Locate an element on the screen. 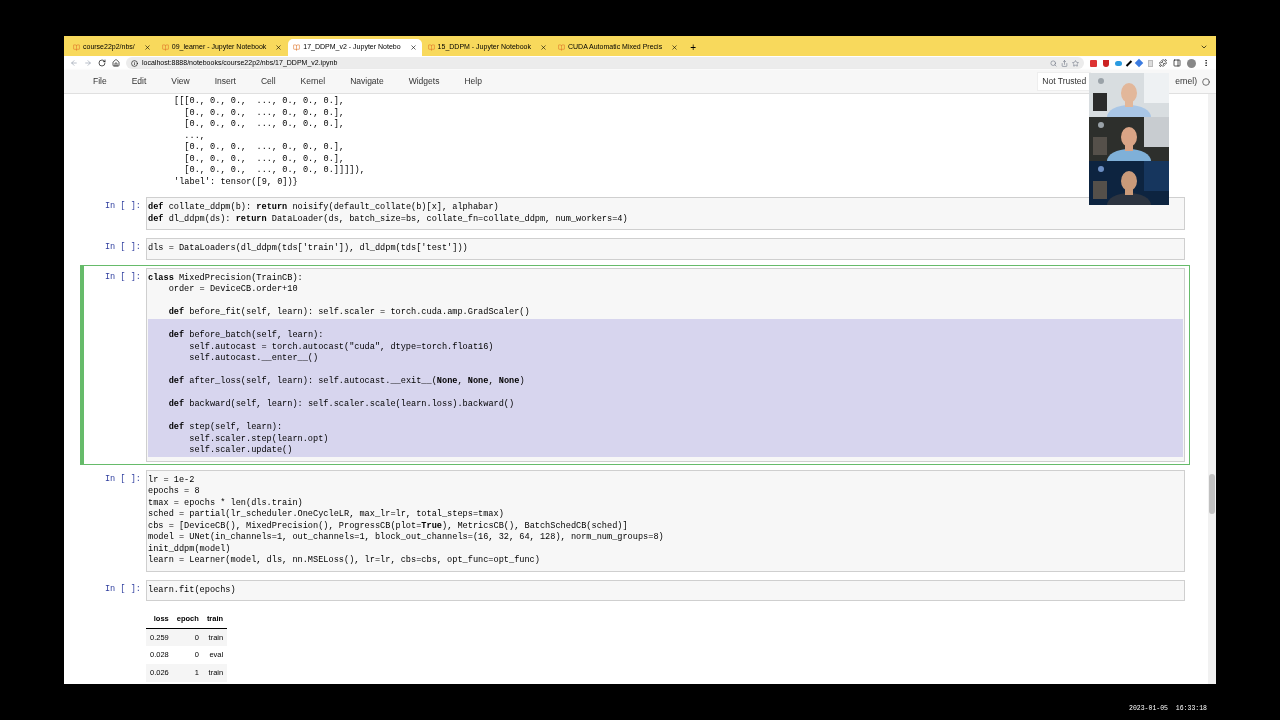  code-line: init_ddpm(model) is located at coordinates (189, 548).